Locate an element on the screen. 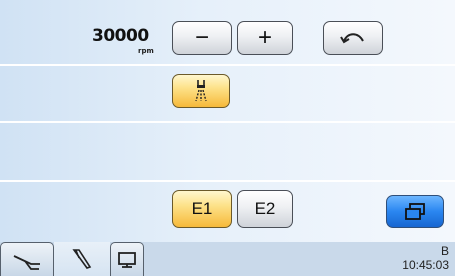 The image size is (455, 276). undo-icon is located at coordinates (352, 38).